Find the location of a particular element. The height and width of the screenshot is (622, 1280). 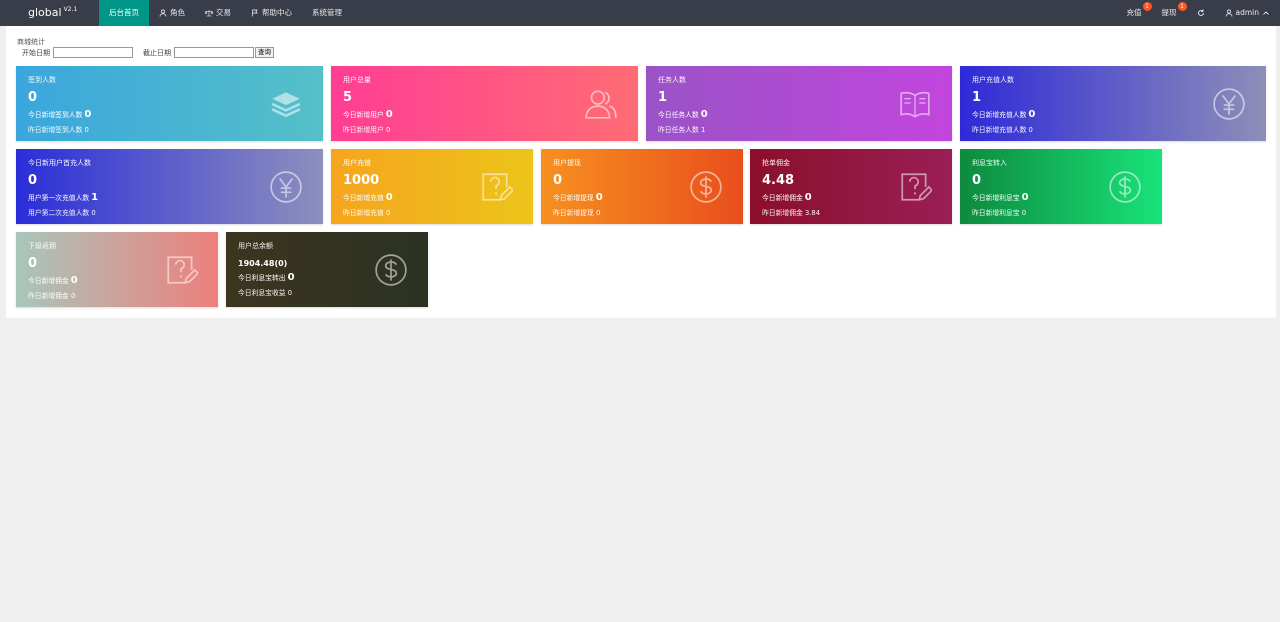

refresh-button is located at coordinates (1201, 13).